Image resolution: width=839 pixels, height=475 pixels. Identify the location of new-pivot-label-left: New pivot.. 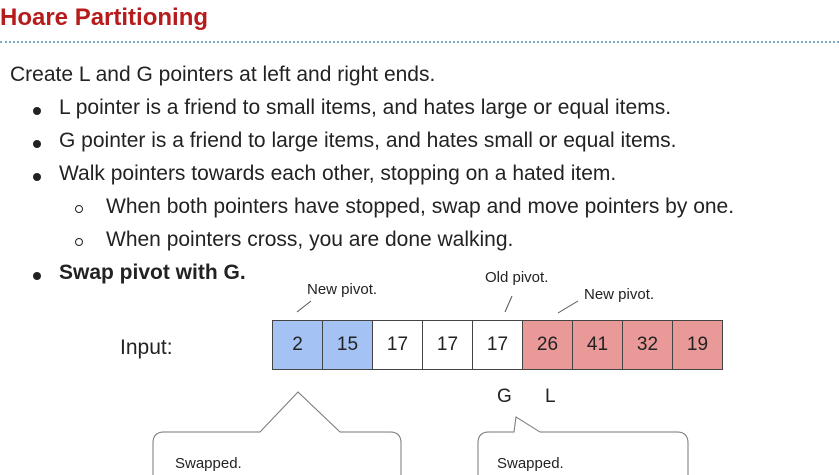
(342, 289).